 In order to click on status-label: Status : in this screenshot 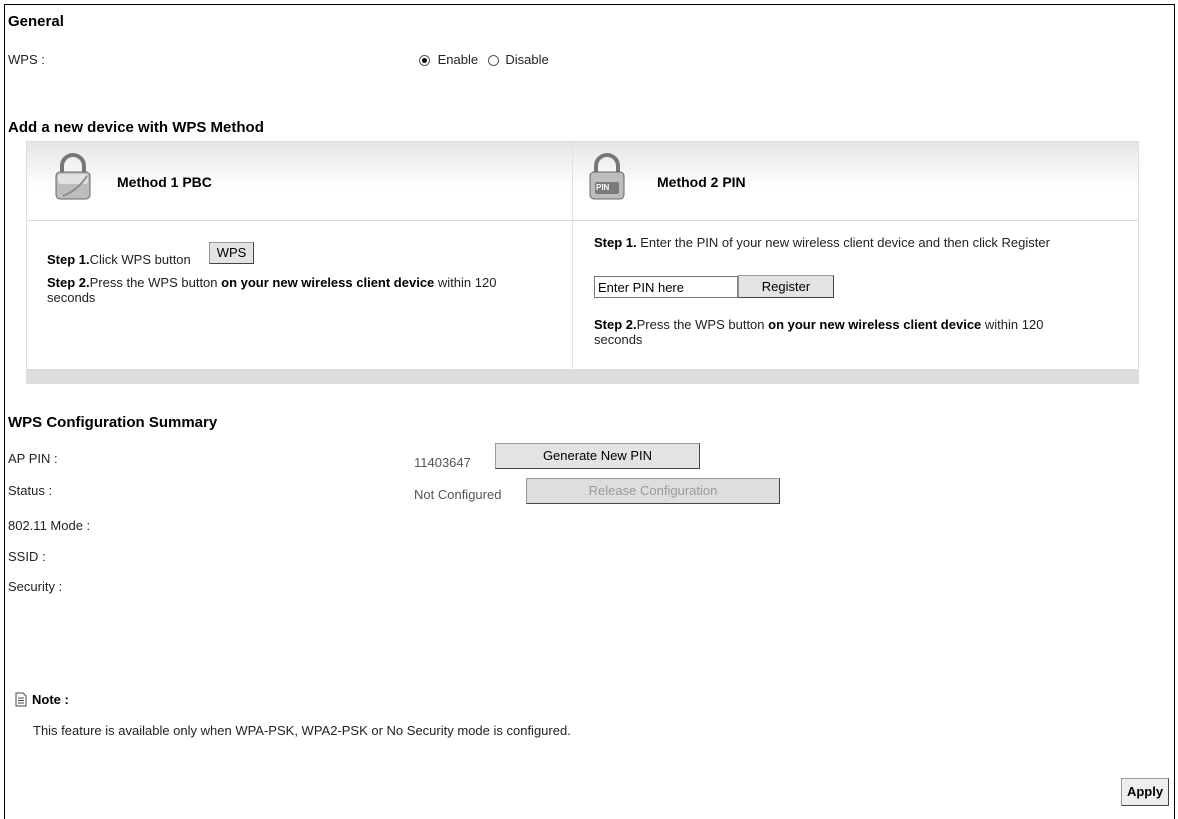, I will do `click(30, 490)`.